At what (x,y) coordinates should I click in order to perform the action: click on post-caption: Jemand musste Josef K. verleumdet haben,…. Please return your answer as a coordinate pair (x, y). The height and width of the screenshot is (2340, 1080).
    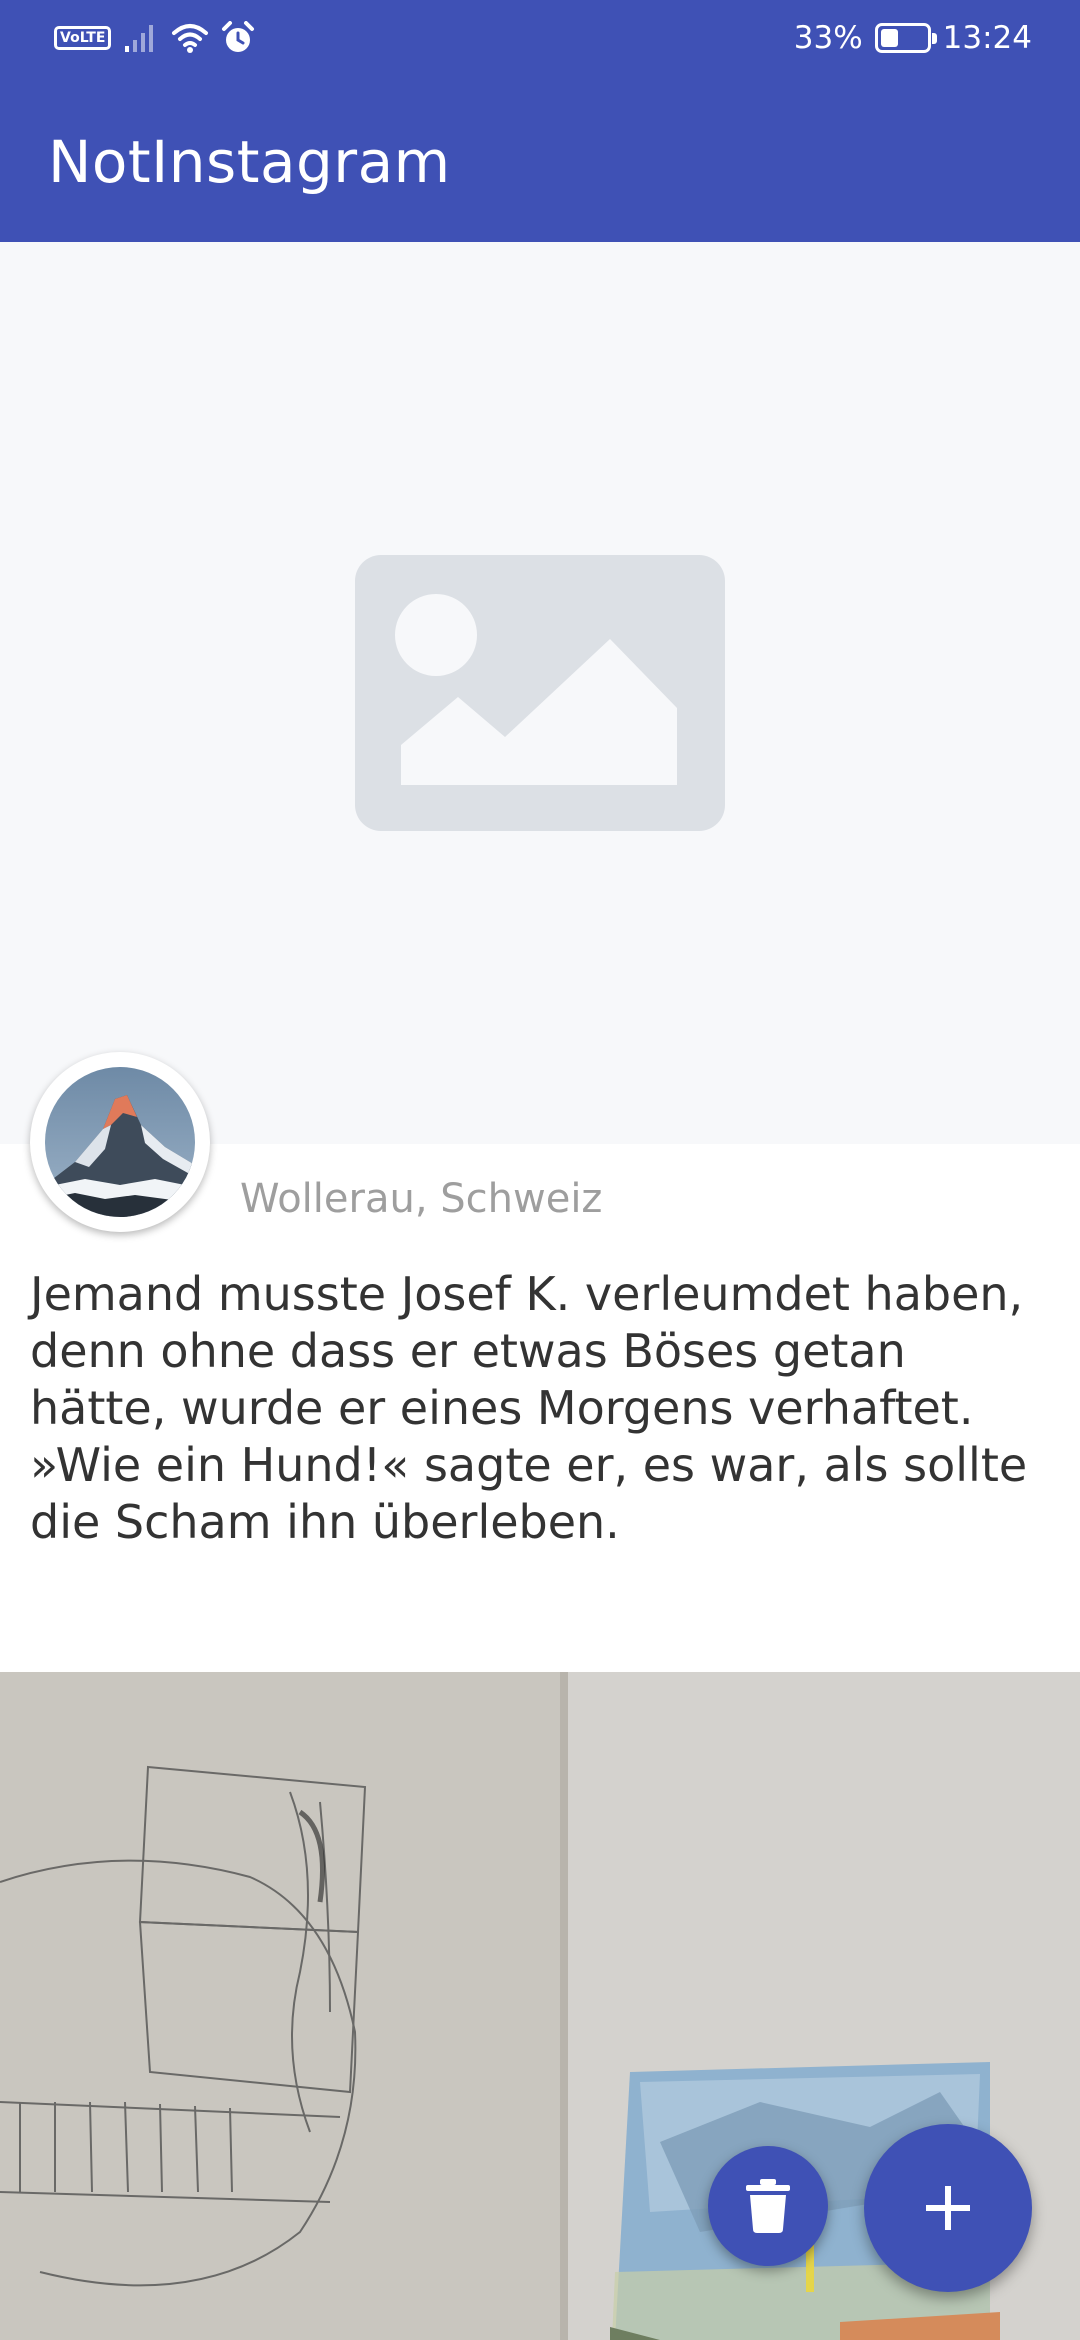
    Looking at the image, I should click on (529, 1408).